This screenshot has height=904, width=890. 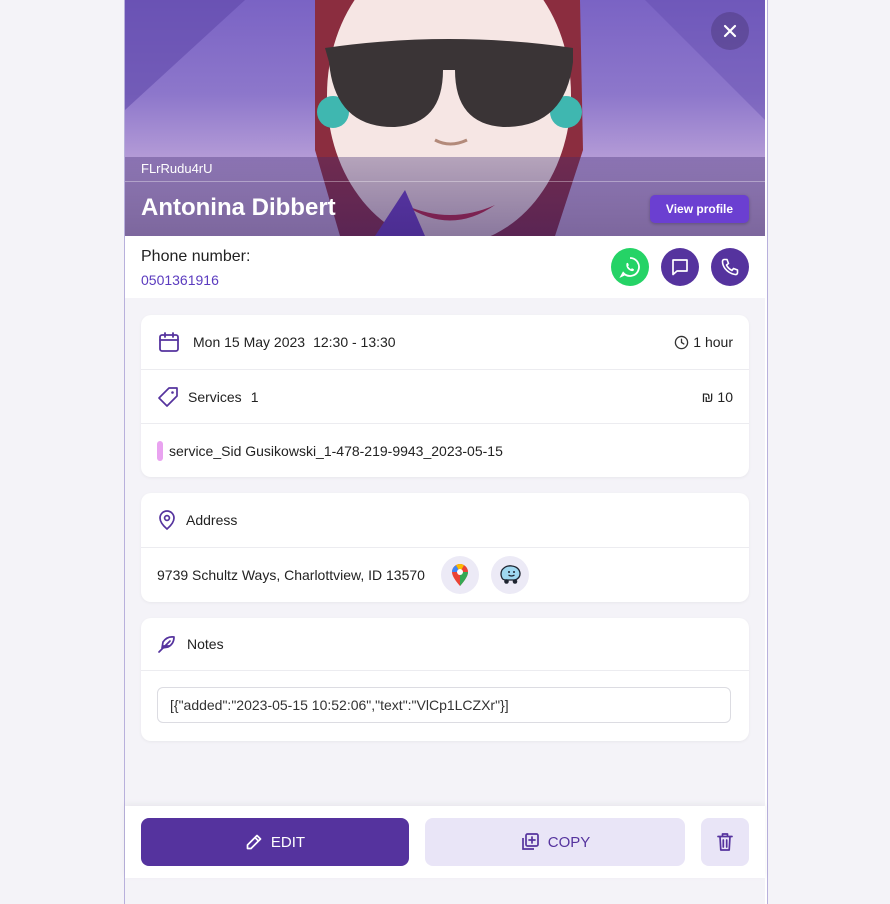 What do you see at coordinates (569, 842) in the screenshot?
I see `copy-label: COPY` at bounding box center [569, 842].